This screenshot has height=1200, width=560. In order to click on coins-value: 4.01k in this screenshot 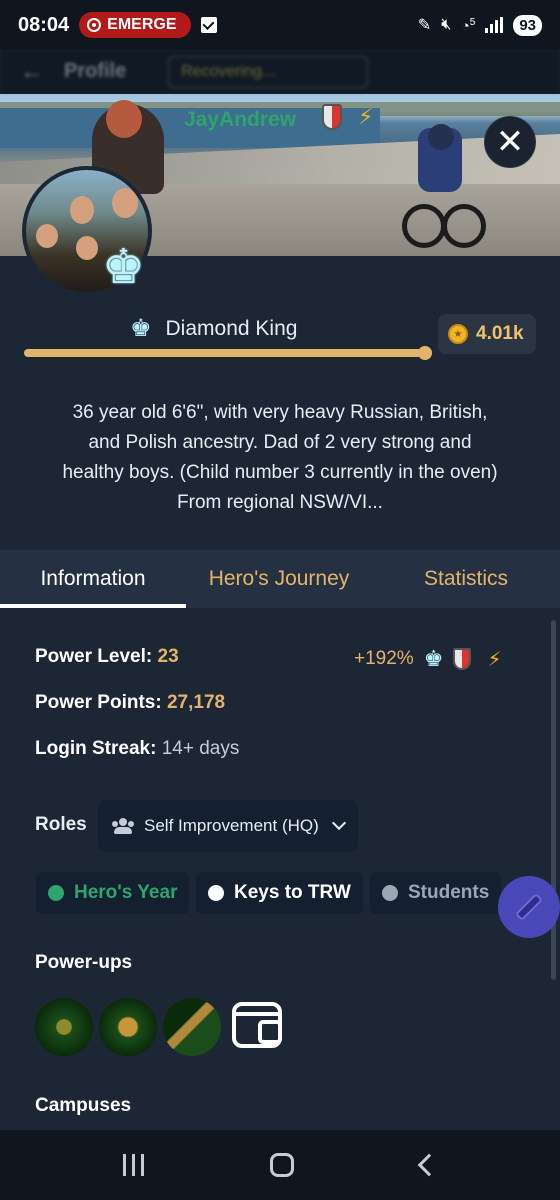, I will do `click(500, 333)`.